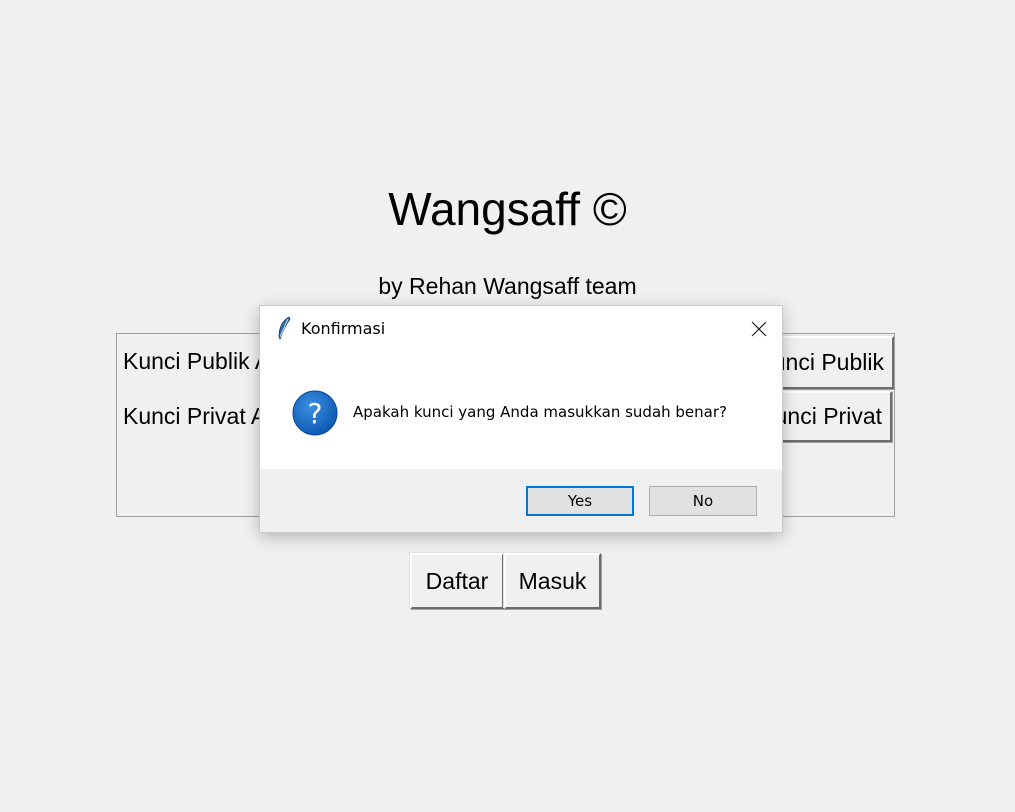  What do you see at coordinates (343, 328) in the screenshot?
I see `dialog-title: Konfirmasi` at bounding box center [343, 328].